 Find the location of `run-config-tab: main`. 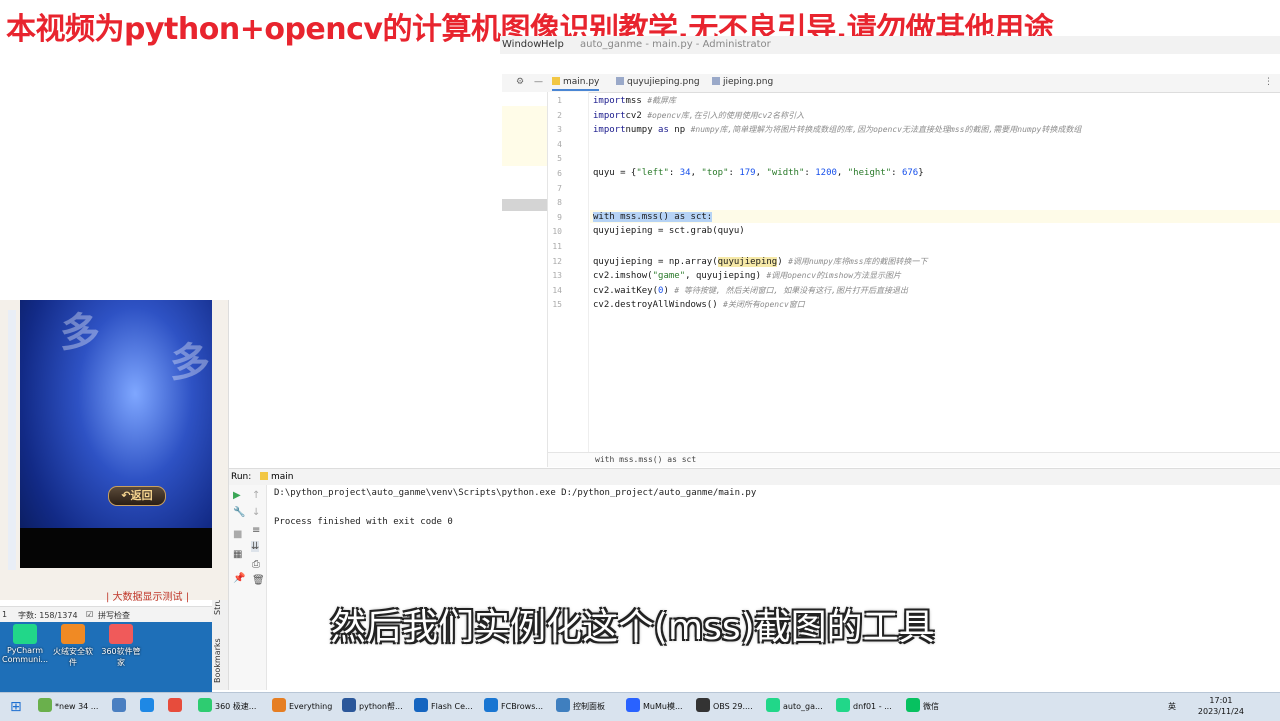

run-config-tab: main is located at coordinates (277, 477).